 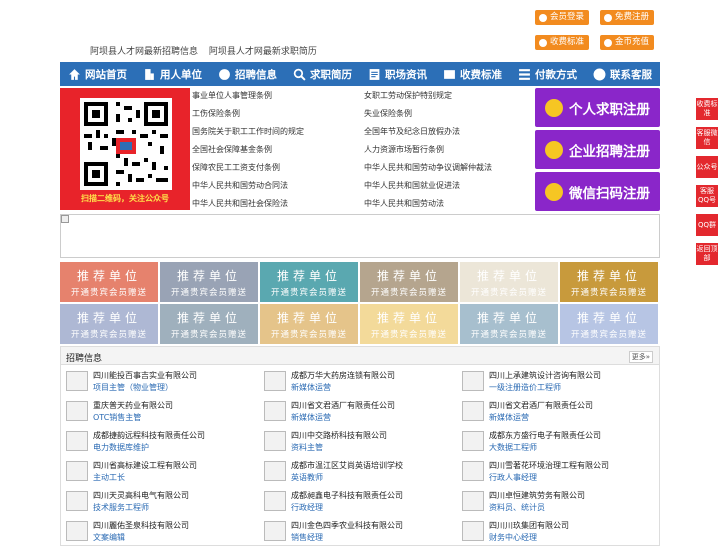 What do you see at coordinates (597, 149) in the screenshot?
I see `company-register-button: 企业招聘注册` at bounding box center [597, 149].